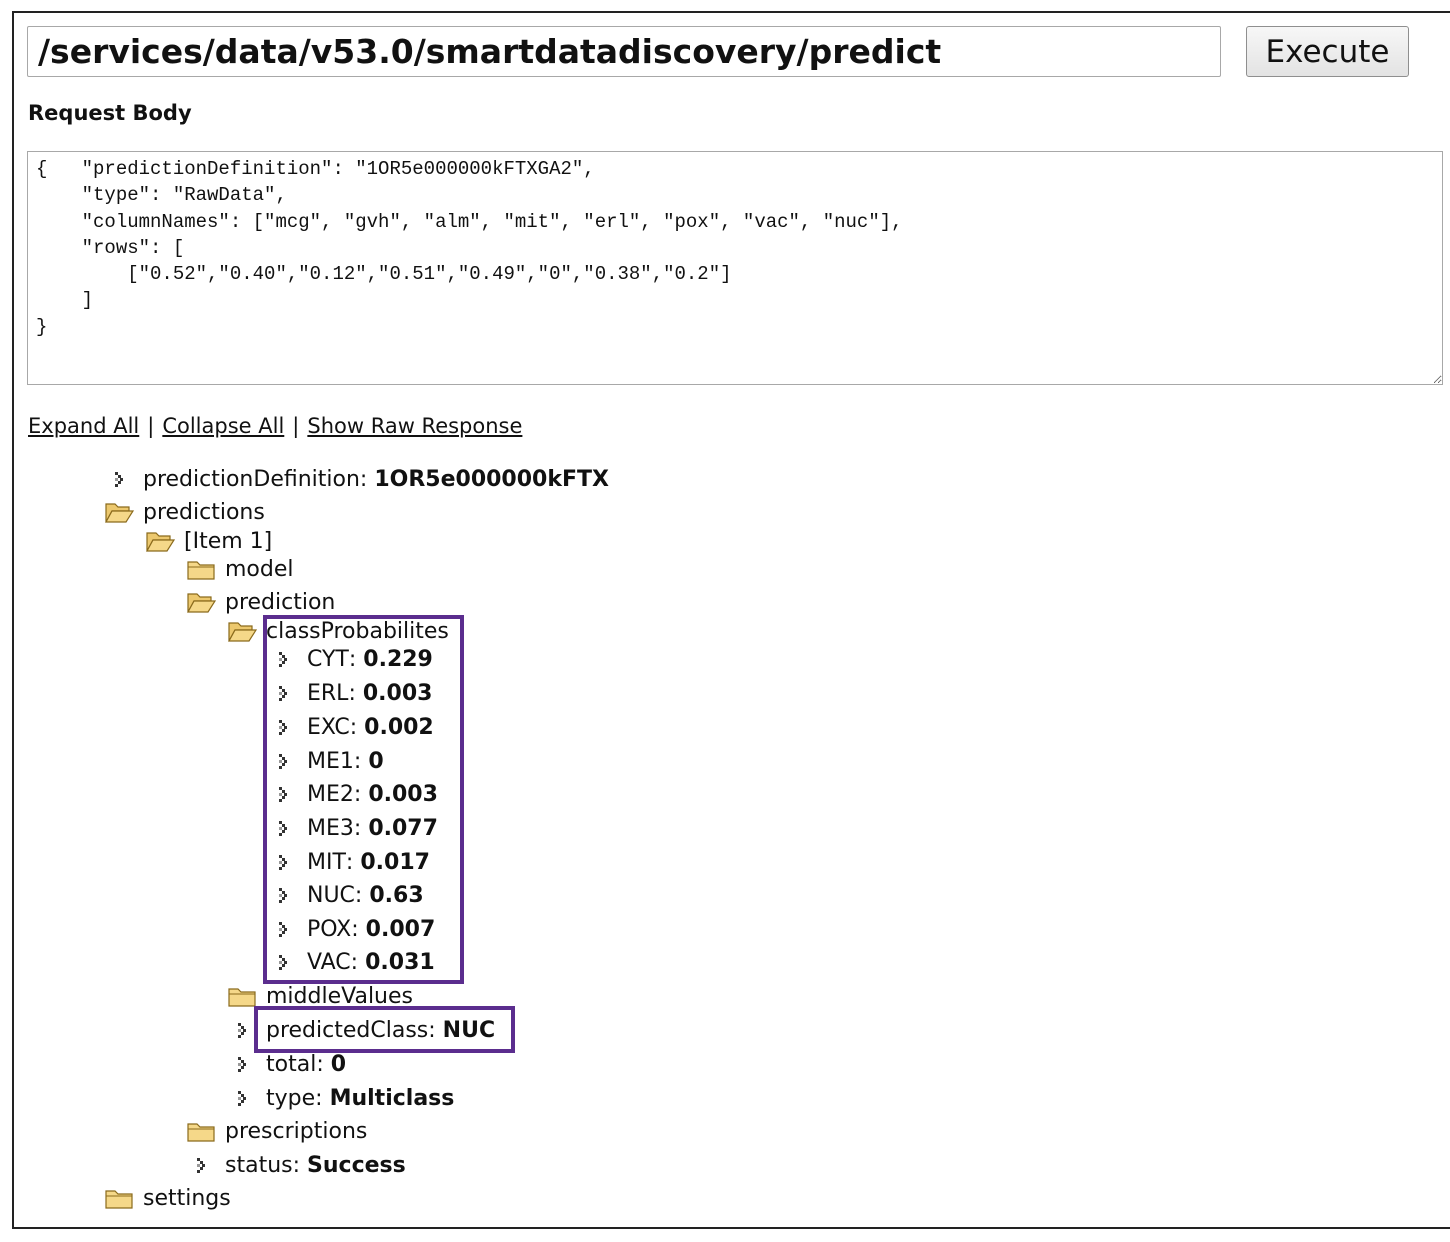 This screenshot has width=1450, height=1242. I want to click on tree-node-me1: ME1:0, so click(325, 761).